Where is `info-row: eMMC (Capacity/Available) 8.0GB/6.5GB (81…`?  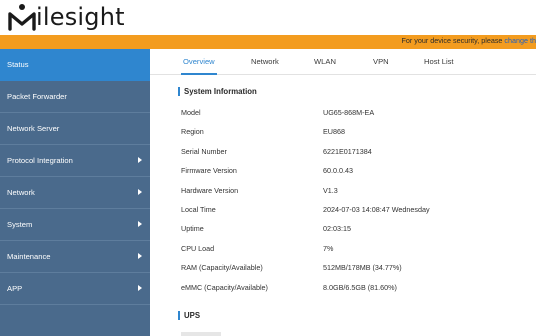 info-row: eMMC (Capacity/Available) 8.0GB/6.5GB (81… is located at coordinates (351, 290).